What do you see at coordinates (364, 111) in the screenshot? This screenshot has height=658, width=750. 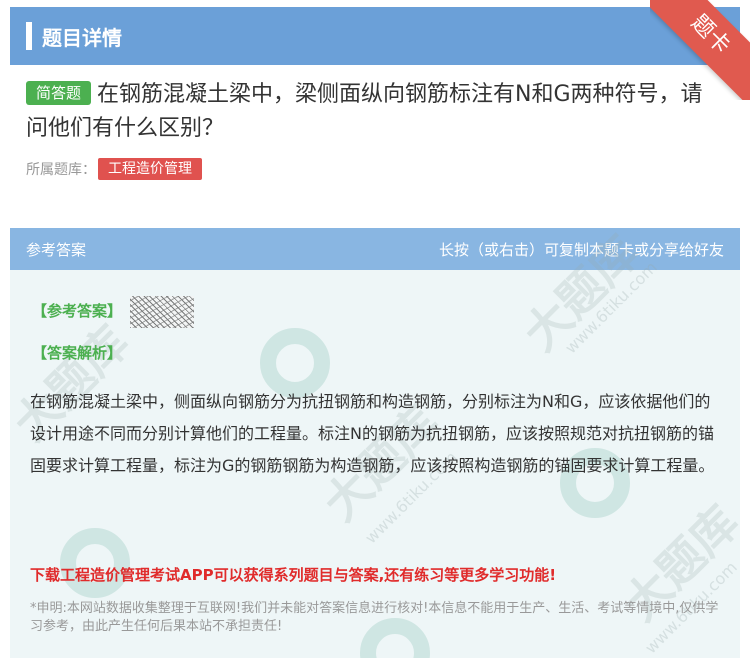 I see `question-text: 在钢筋混凝土梁中，梁侧面纵向钢筋标注有N和G两种符号，请问他们有什么区别？` at bounding box center [364, 111].